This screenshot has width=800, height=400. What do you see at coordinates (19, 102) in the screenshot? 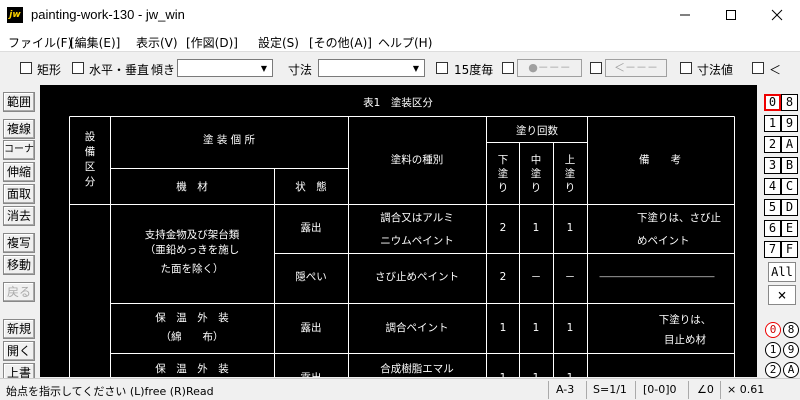
I see `range-button: 範囲` at bounding box center [19, 102].